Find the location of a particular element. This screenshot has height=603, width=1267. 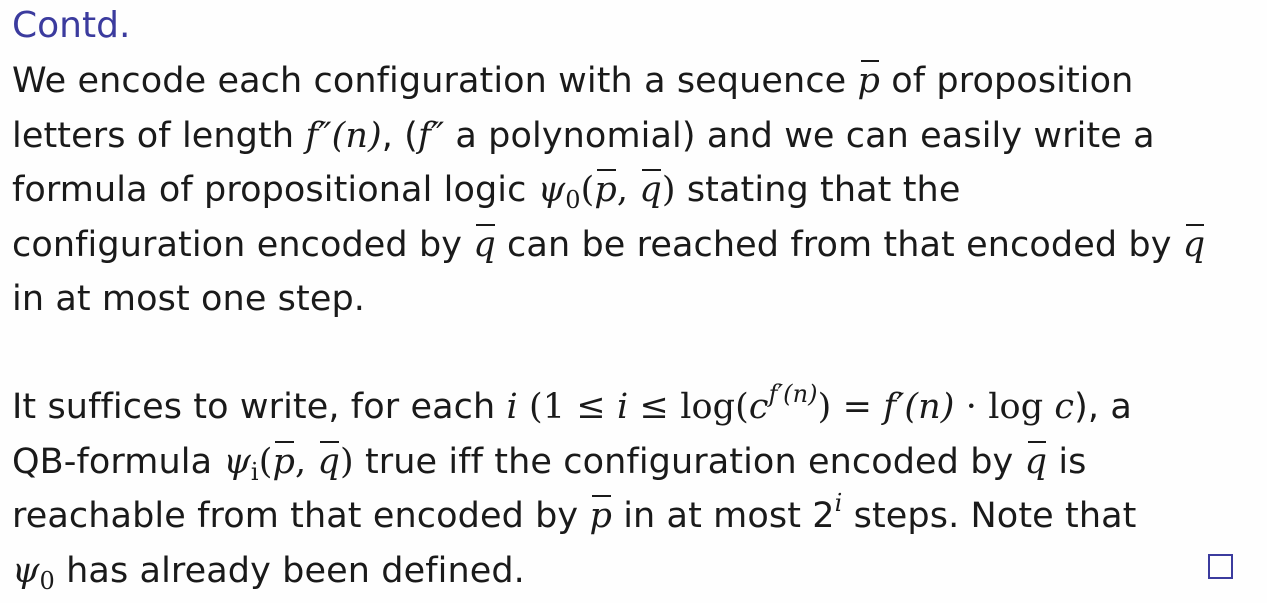

paragraph-1-line-5: in at most one step. is located at coordinates (189, 299).